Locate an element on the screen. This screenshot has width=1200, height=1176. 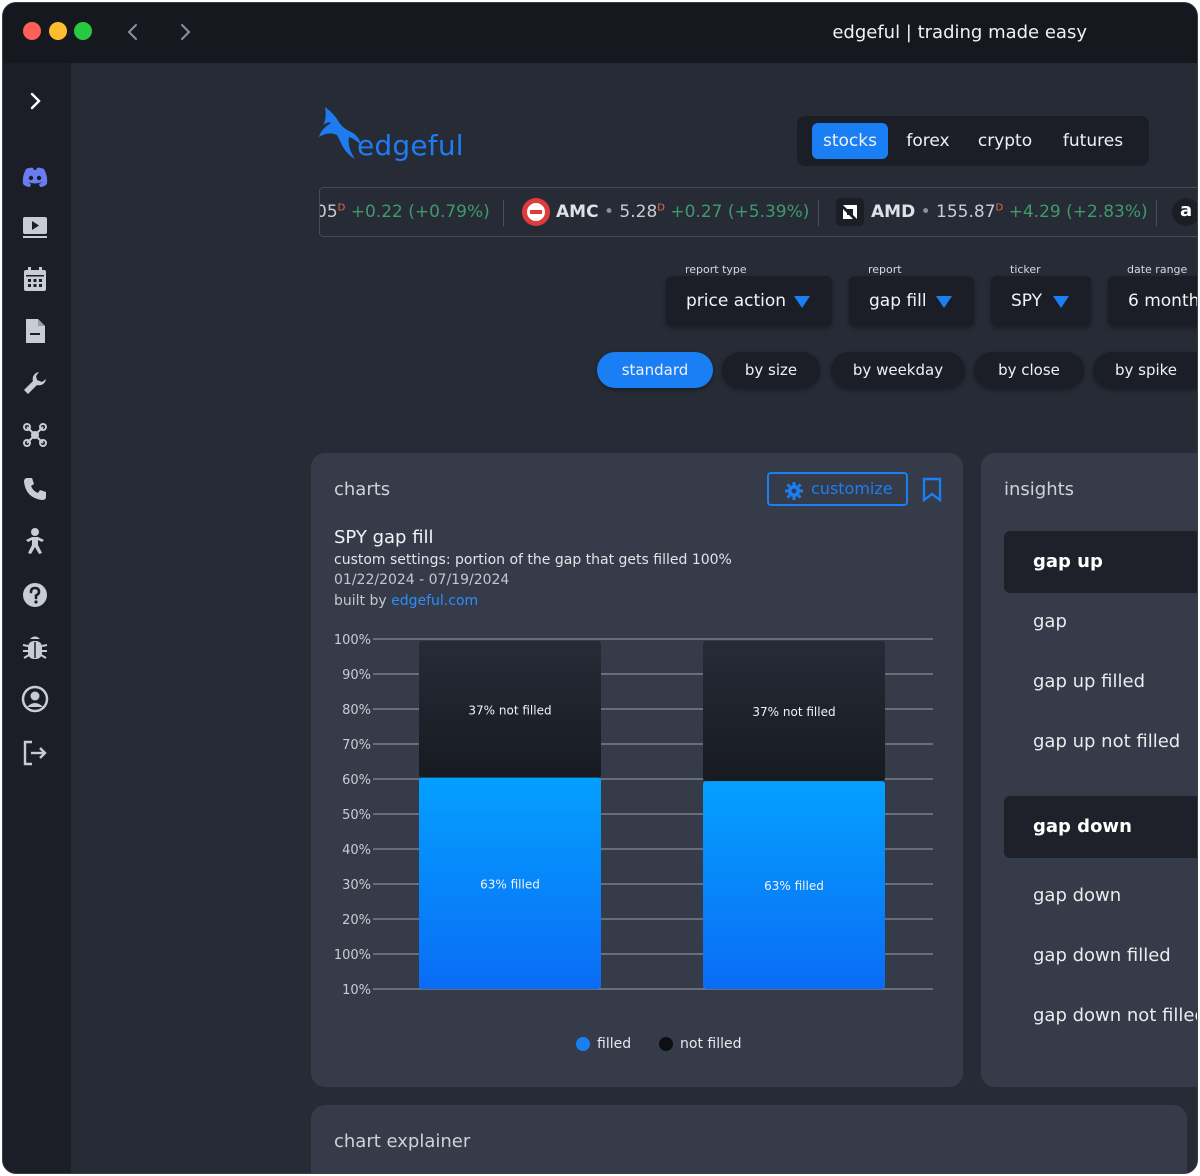
insight-item: gap down not filled is located at coordinates (1100, 1016).